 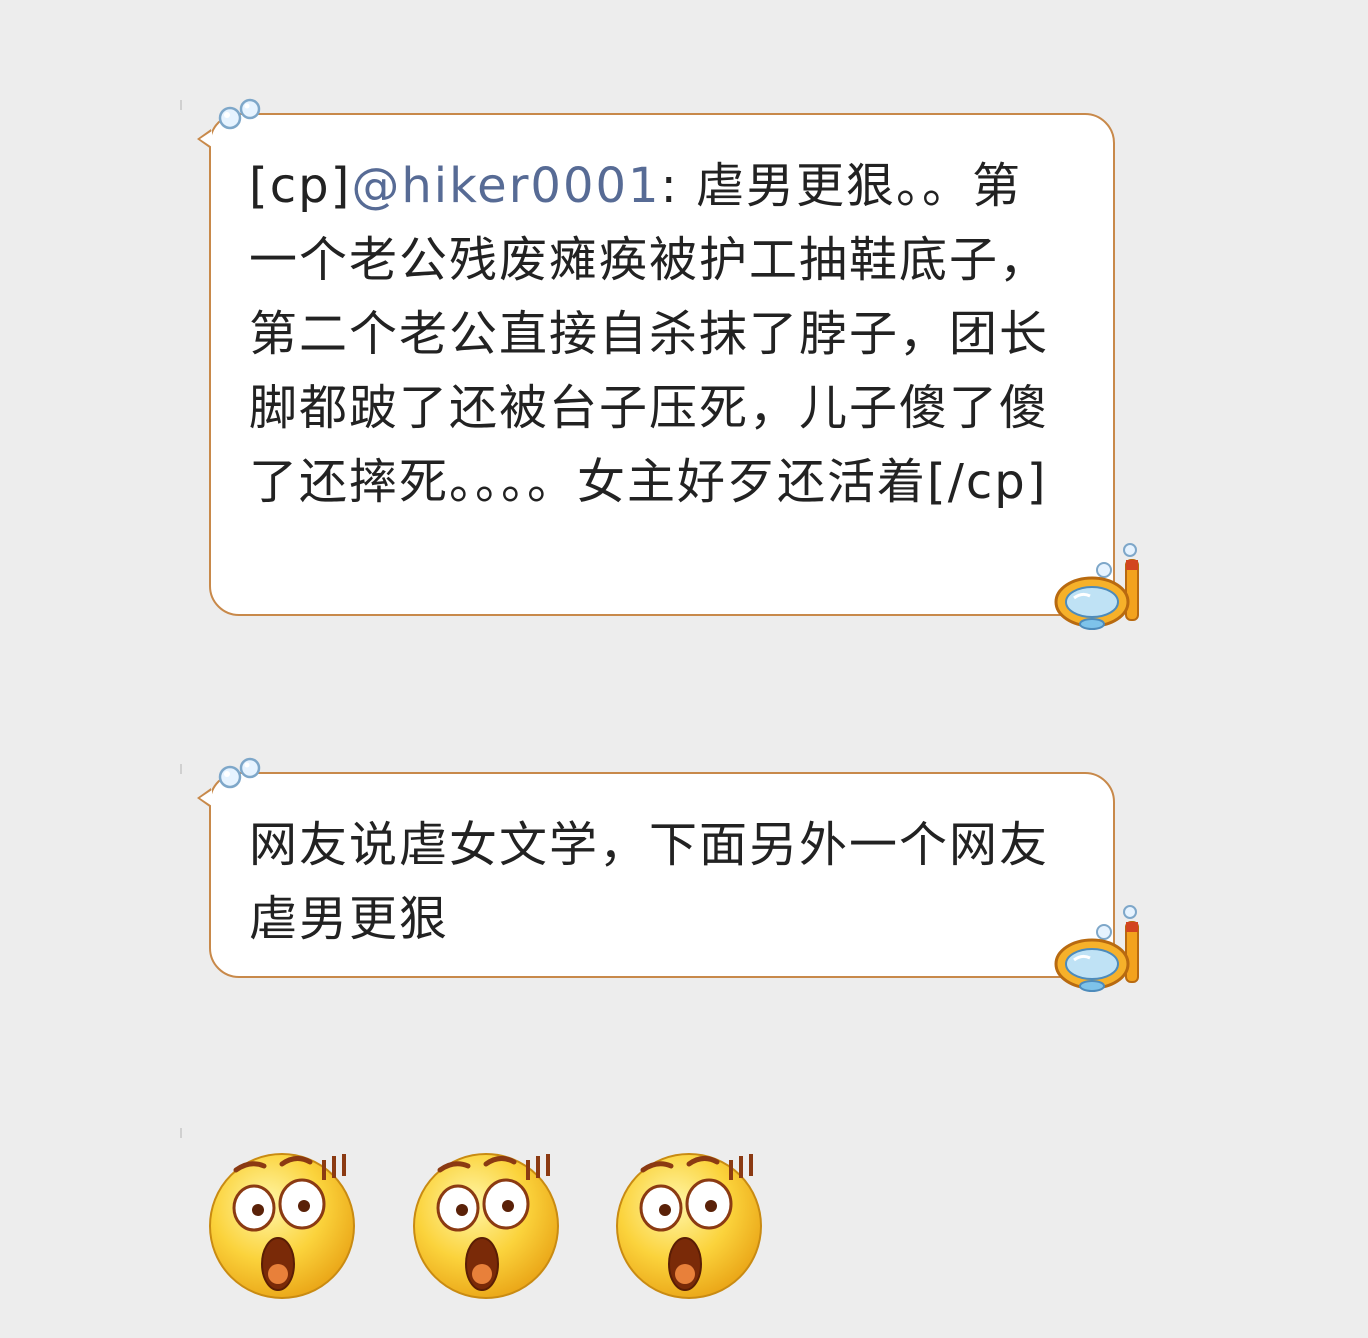 I want to click on user-mention-link: @hiker0001, so click(x=505, y=186).